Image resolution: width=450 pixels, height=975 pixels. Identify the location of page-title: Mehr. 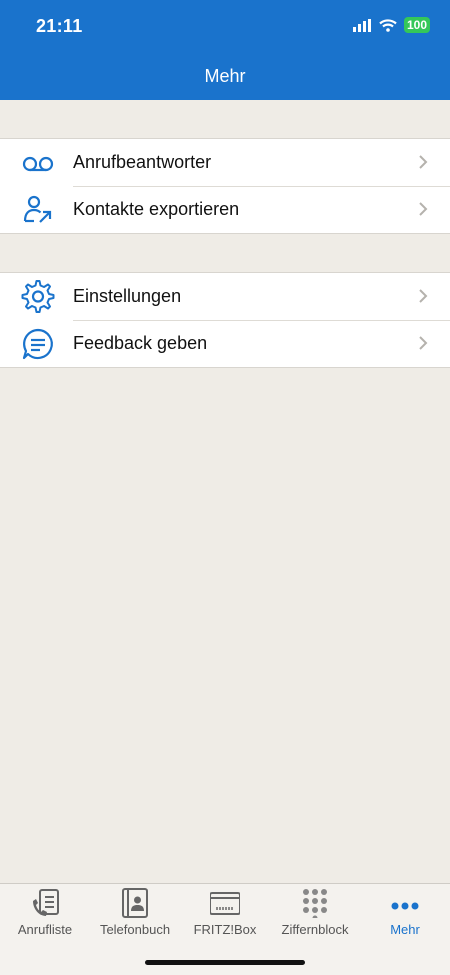
(225, 76).